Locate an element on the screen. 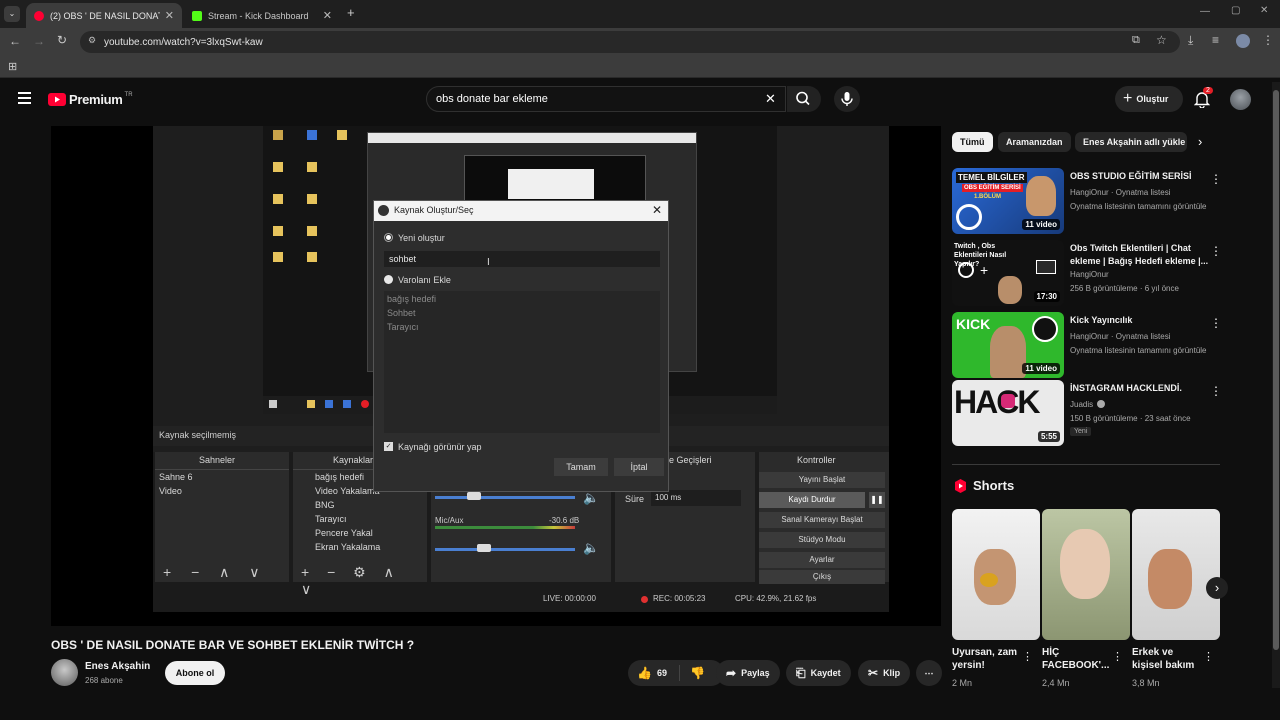 This screenshot has height=720, width=1280. chips-next-icon: › is located at coordinates (1200, 141).